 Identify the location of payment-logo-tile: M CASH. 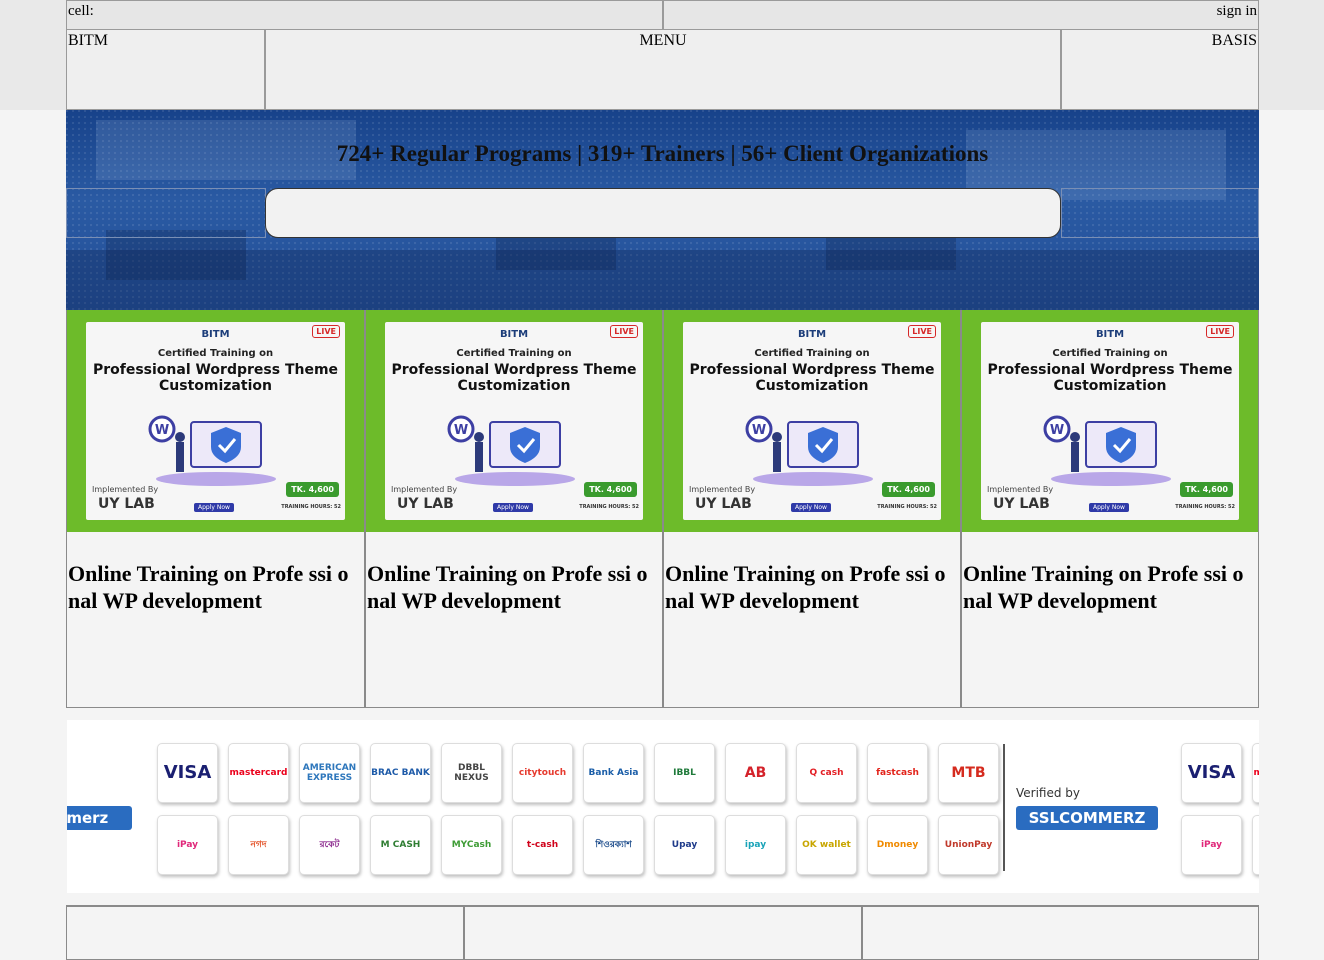
(400, 845).